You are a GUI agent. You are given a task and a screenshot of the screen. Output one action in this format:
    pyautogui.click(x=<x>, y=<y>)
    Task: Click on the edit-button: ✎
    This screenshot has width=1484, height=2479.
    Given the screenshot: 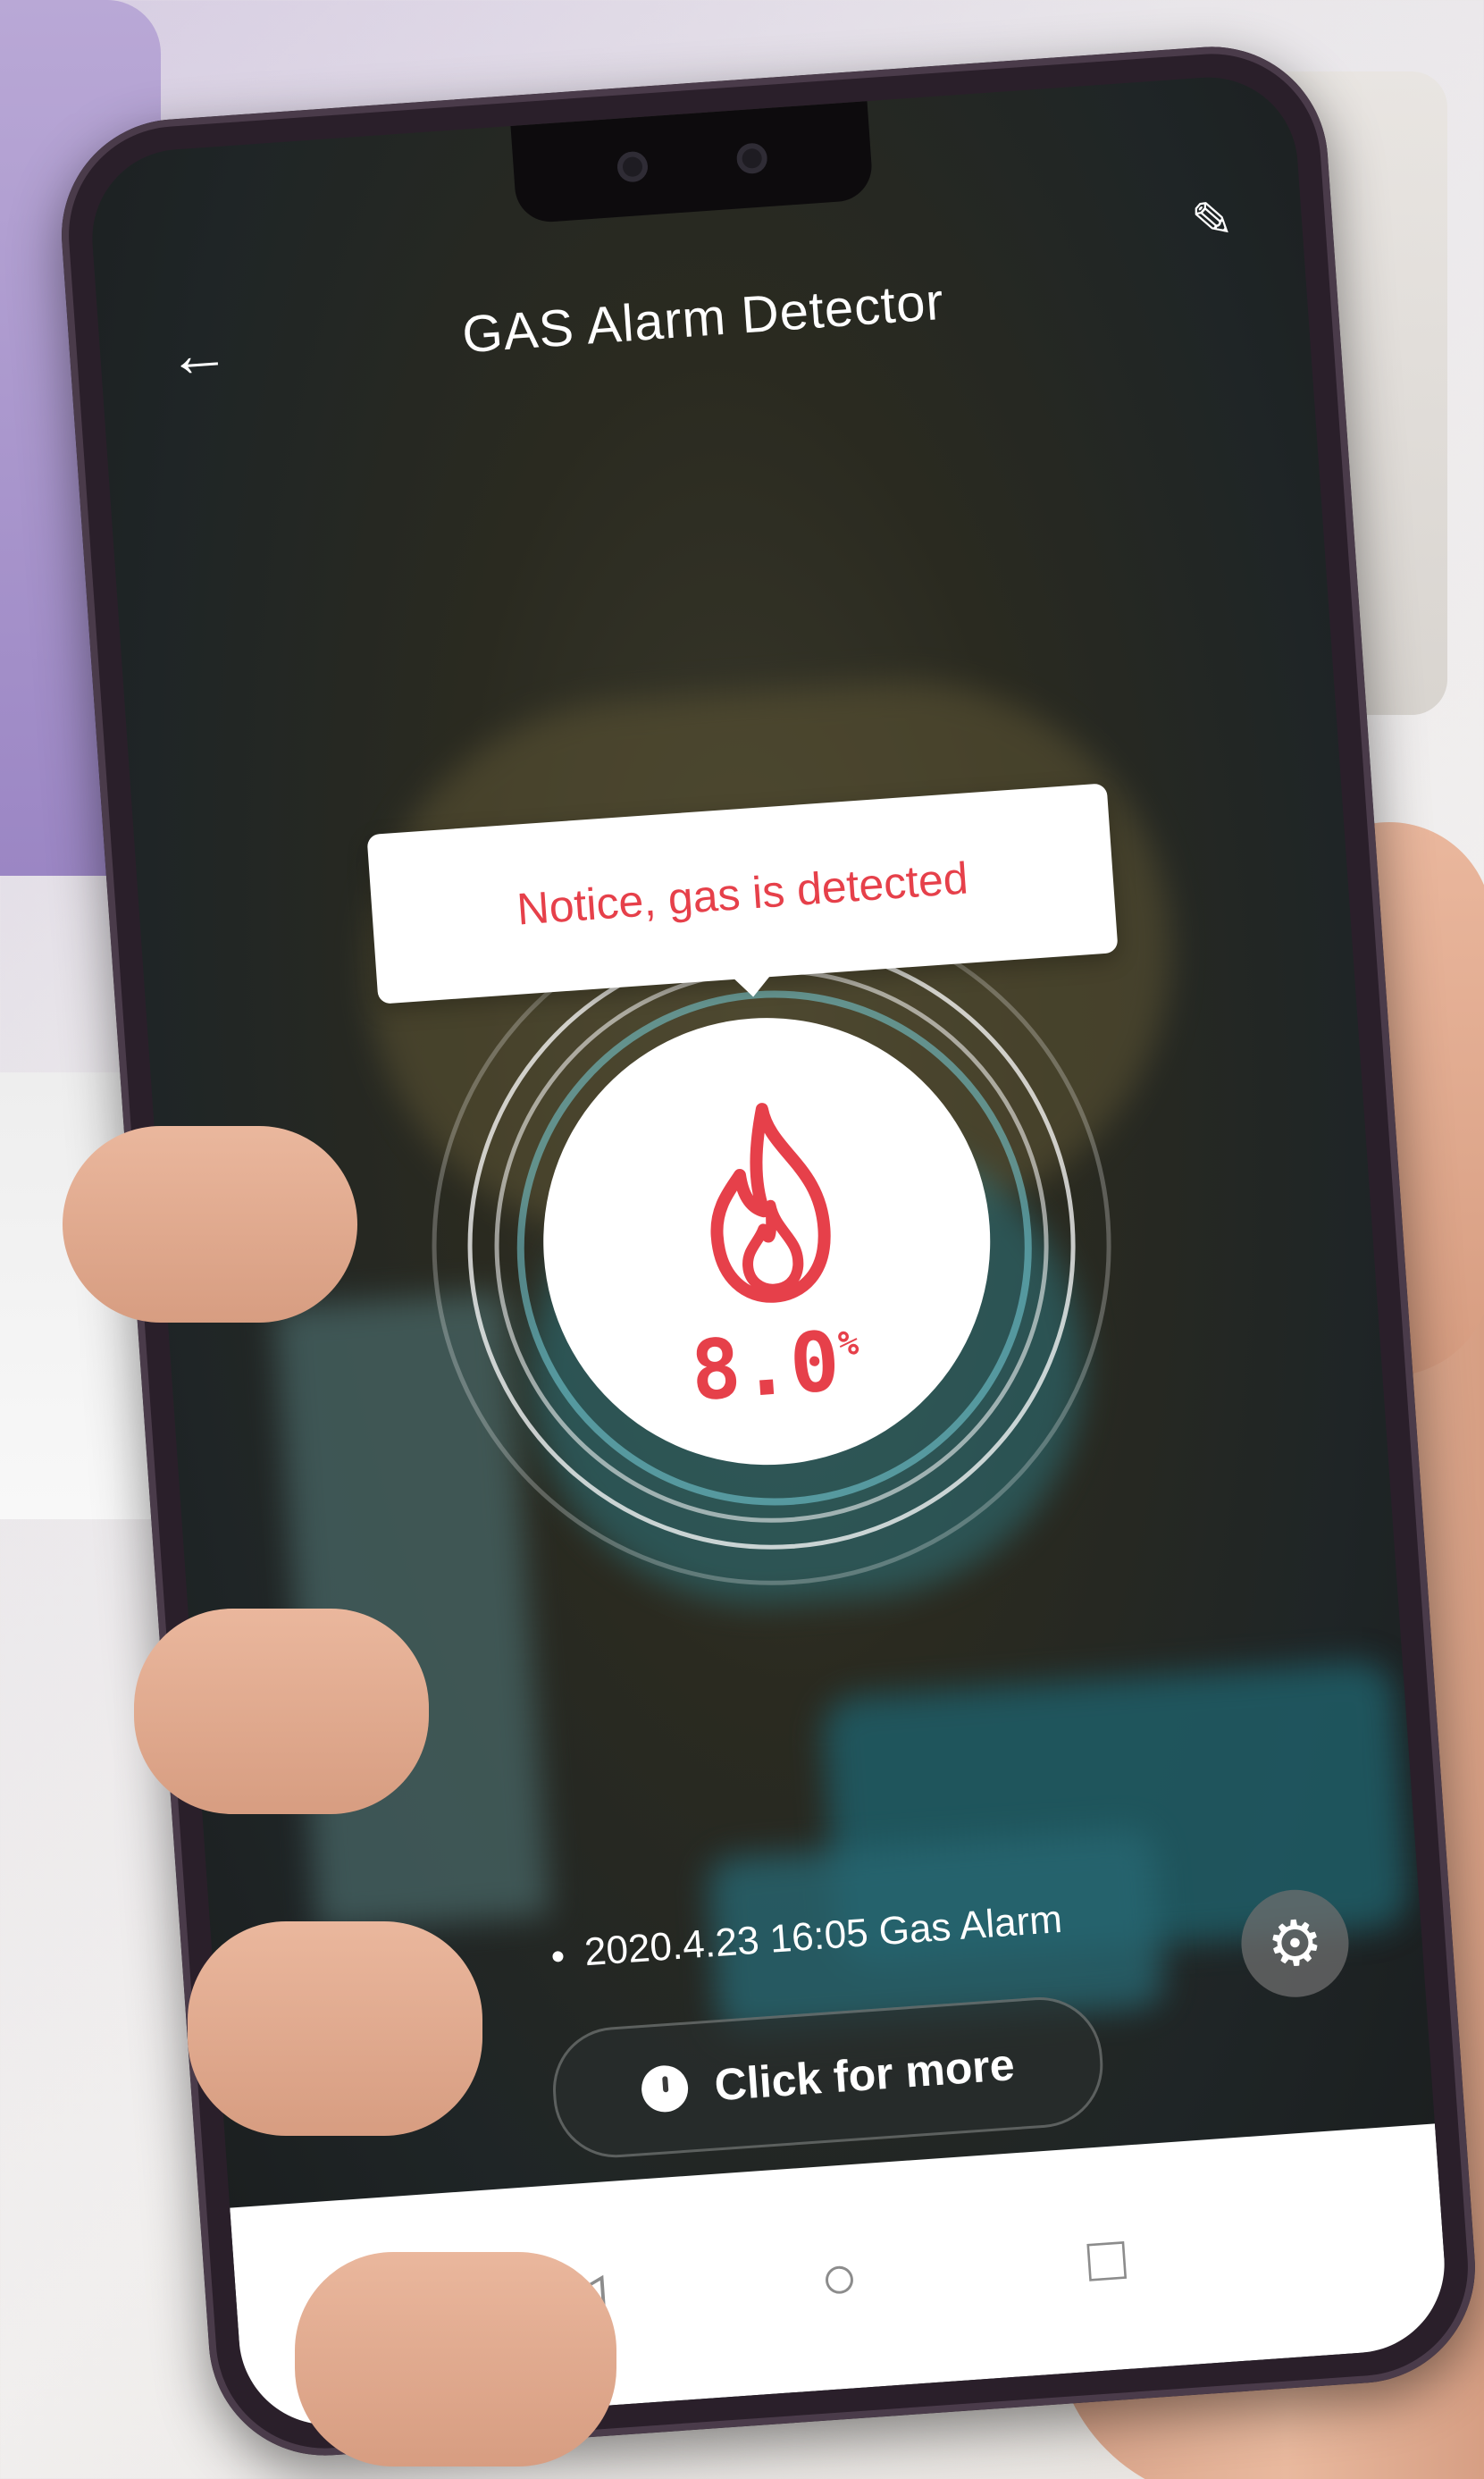 What is the action you would take?
    pyautogui.click(x=1212, y=220)
    